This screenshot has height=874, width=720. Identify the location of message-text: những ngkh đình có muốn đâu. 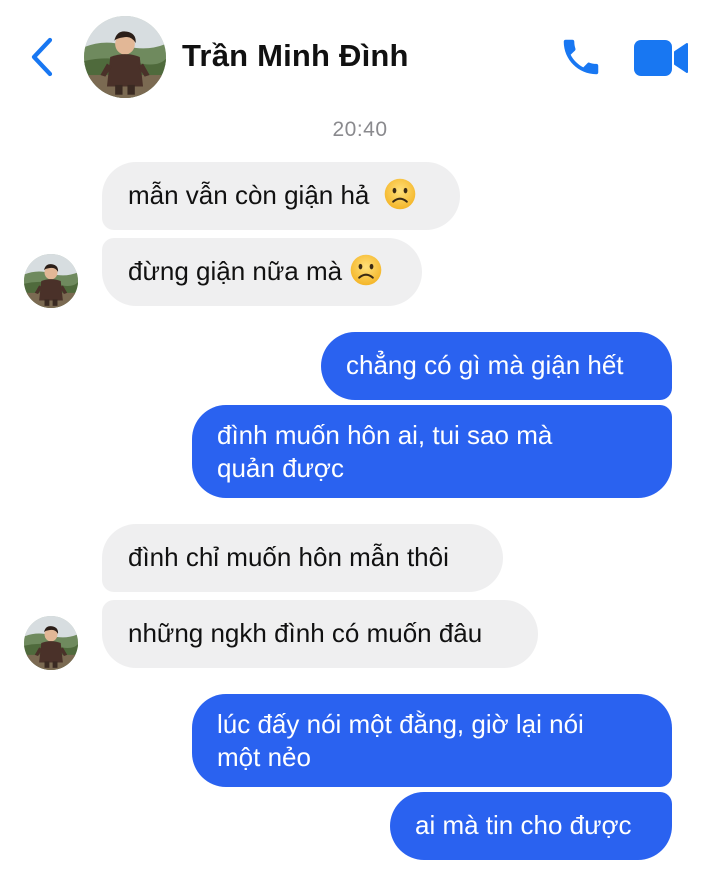
(305, 633).